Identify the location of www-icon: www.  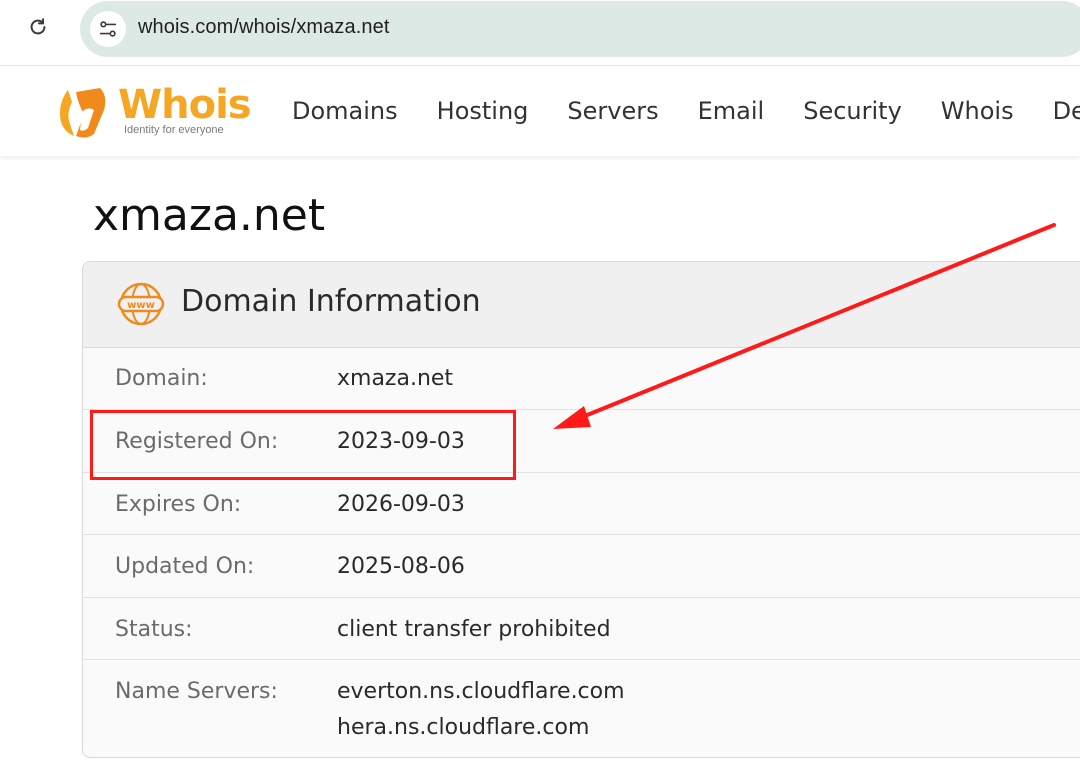
(141, 304).